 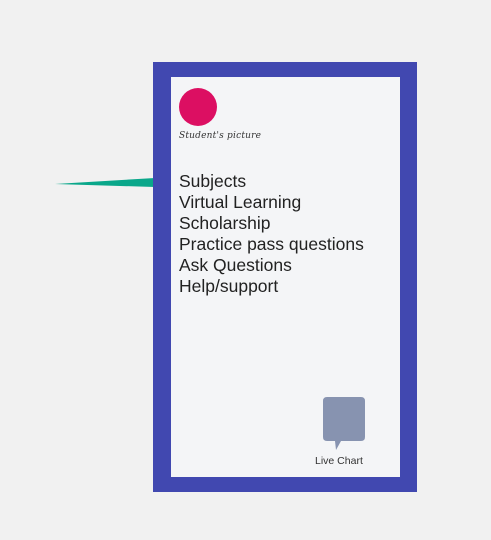 I want to click on menu-item-scholarship: Scholarship, so click(x=271, y=223).